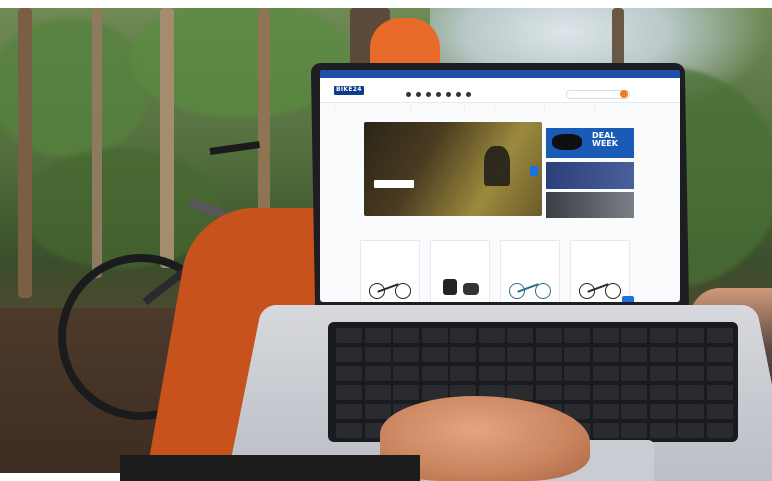 The width and height of the screenshot is (772, 481). I want to click on sleeve, so click(270, 468).